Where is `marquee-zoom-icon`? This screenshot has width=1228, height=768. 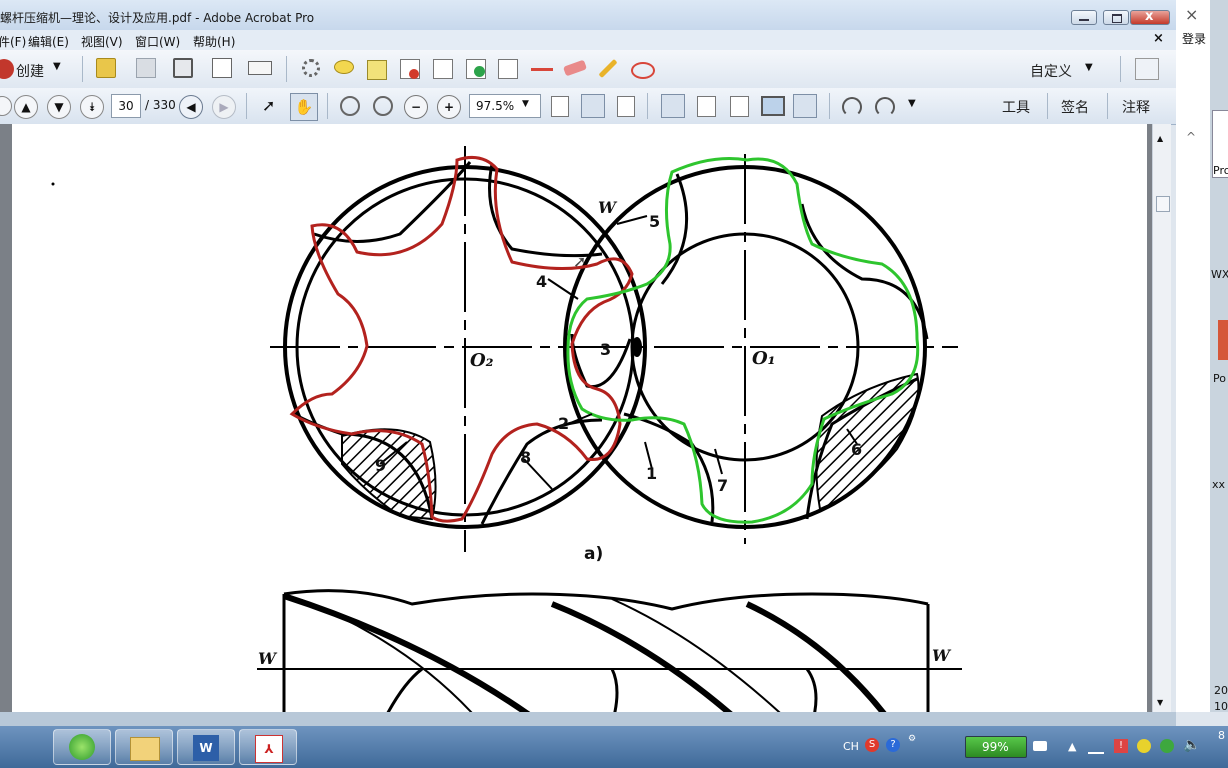 marquee-zoom-icon is located at coordinates (350, 106).